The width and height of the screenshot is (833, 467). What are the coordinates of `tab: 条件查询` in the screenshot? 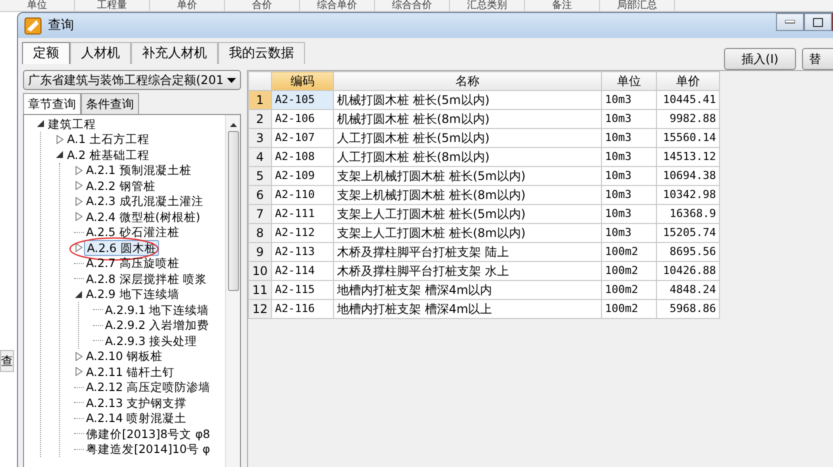 It's located at (110, 103).